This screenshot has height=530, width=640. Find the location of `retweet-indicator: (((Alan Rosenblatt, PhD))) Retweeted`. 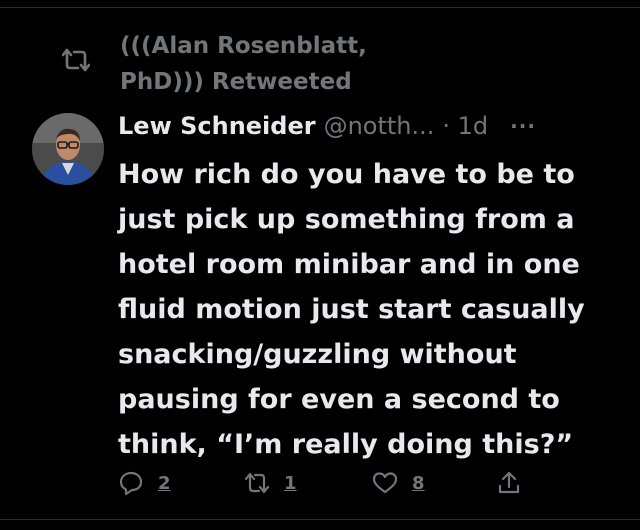

retweet-indicator: (((Alan Rosenblatt, PhD))) Retweeted is located at coordinates (256, 64).